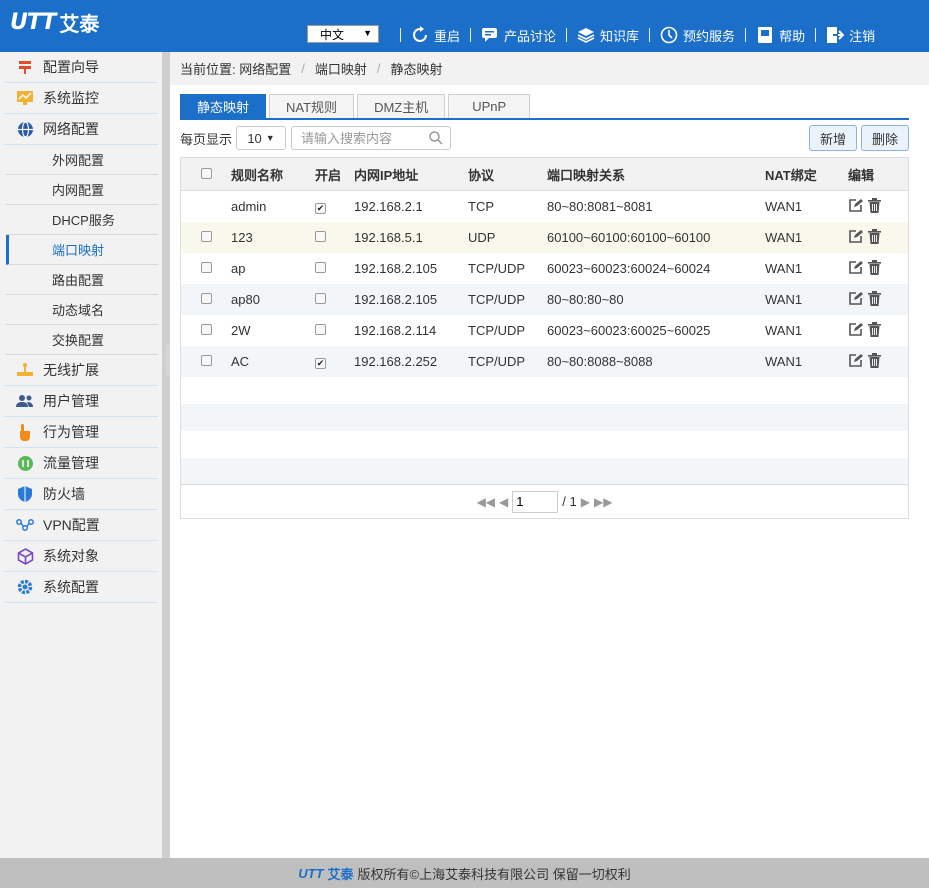  What do you see at coordinates (341, 68) in the screenshot?
I see `breadcrumb-level2: 端口映射` at bounding box center [341, 68].